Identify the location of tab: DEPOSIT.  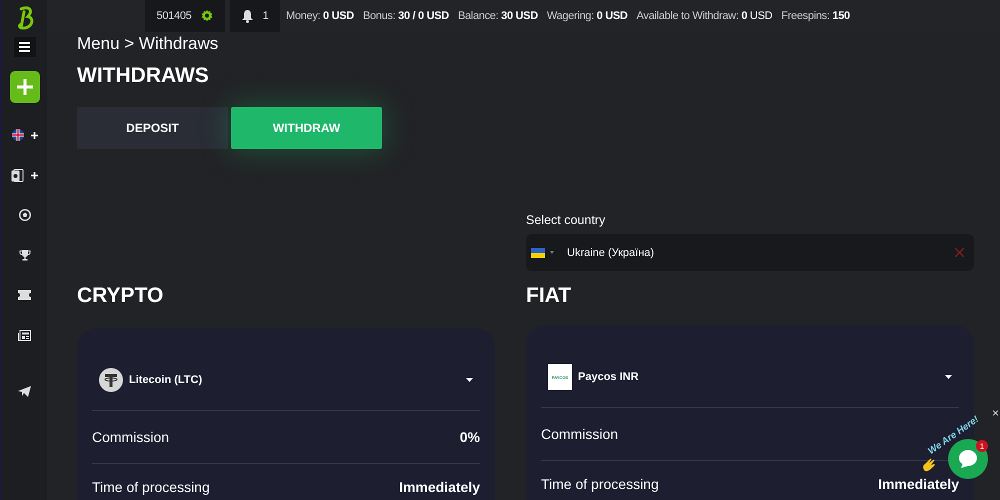
(152, 128).